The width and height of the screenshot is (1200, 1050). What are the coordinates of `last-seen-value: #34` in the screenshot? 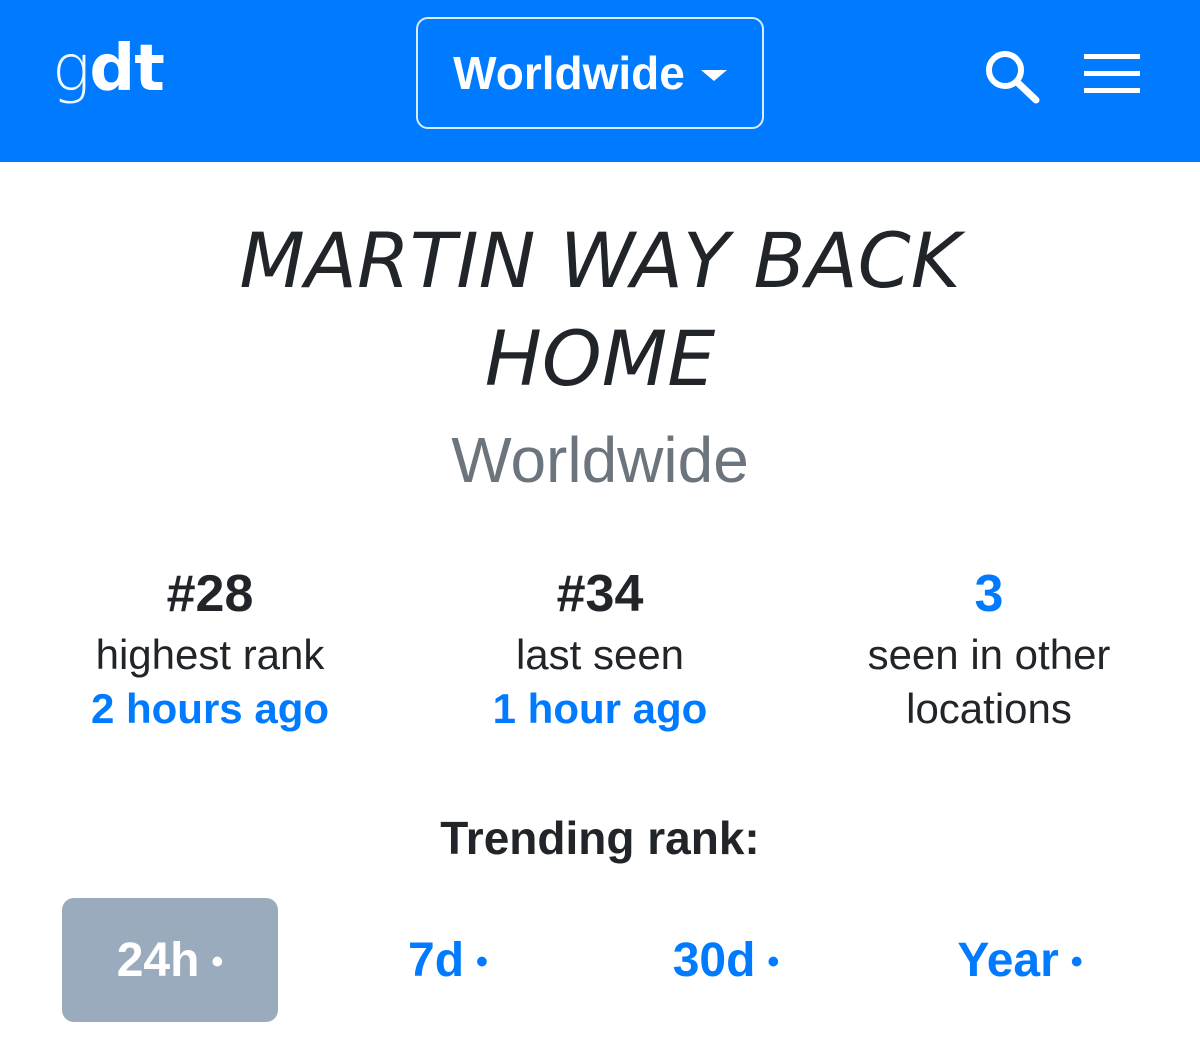 It's located at (600, 594).